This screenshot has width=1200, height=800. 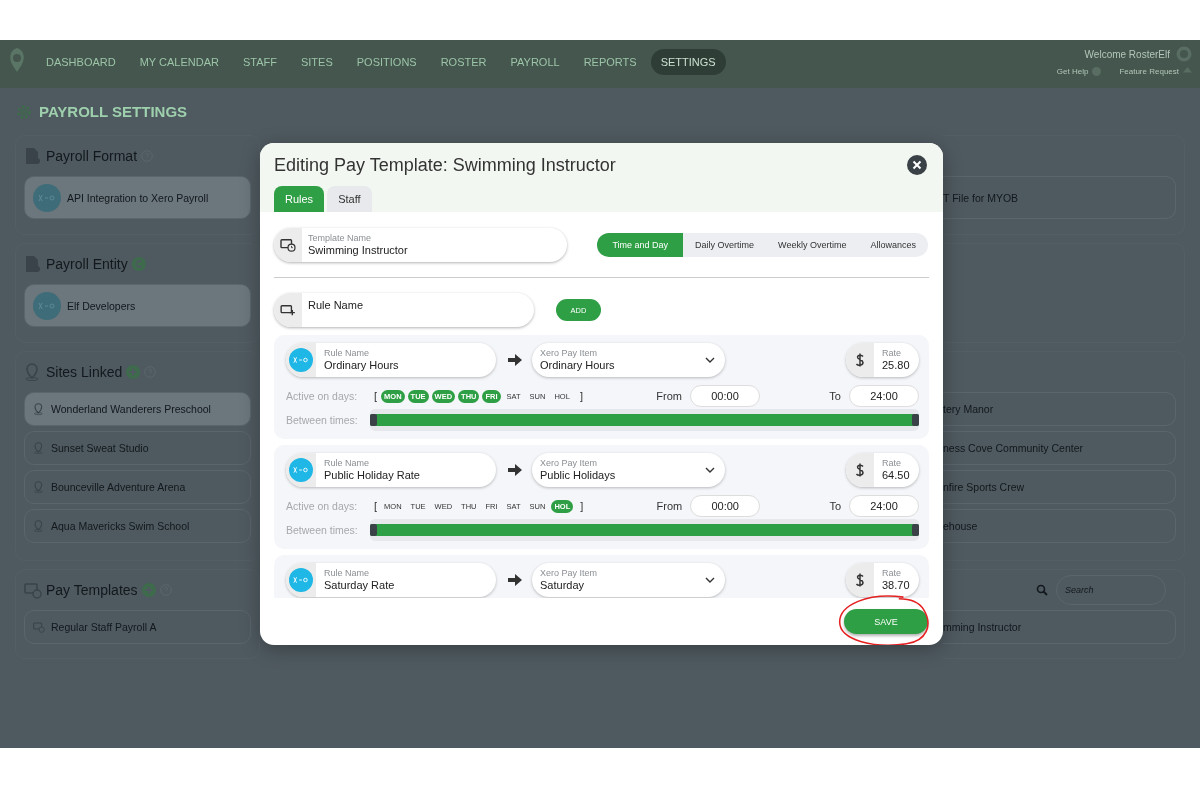 What do you see at coordinates (118, 487) in the screenshot?
I see `item-text: Bounceville Adventure Arena` at bounding box center [118, 487].